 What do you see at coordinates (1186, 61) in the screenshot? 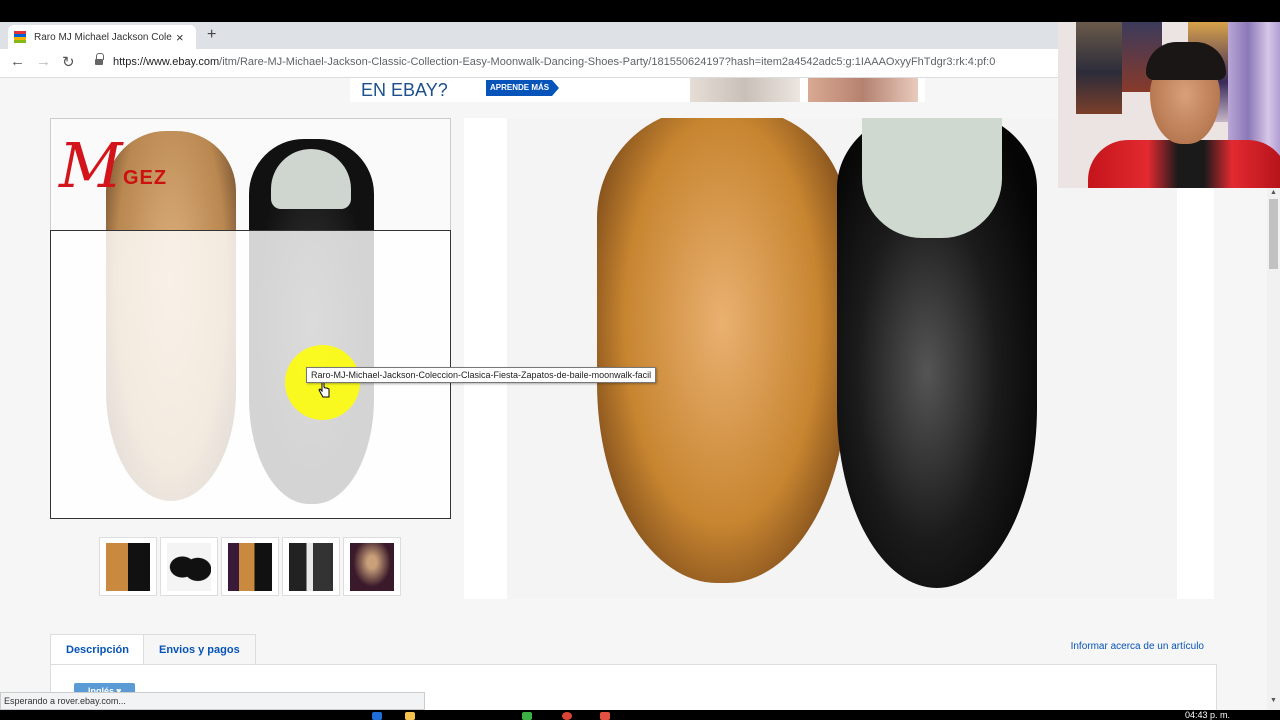
I see `presenter-hair` at bounding box center [1186, 61].